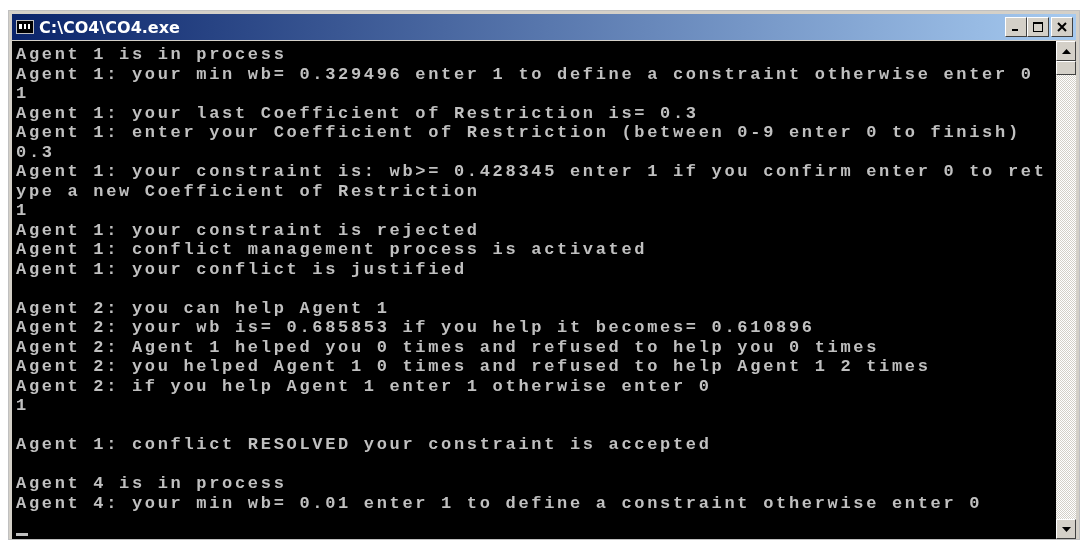 The image size is (1080, 540). Describe the element at coordinates (1066, 290) in the screenshot. I see `scrollbar` at that location.